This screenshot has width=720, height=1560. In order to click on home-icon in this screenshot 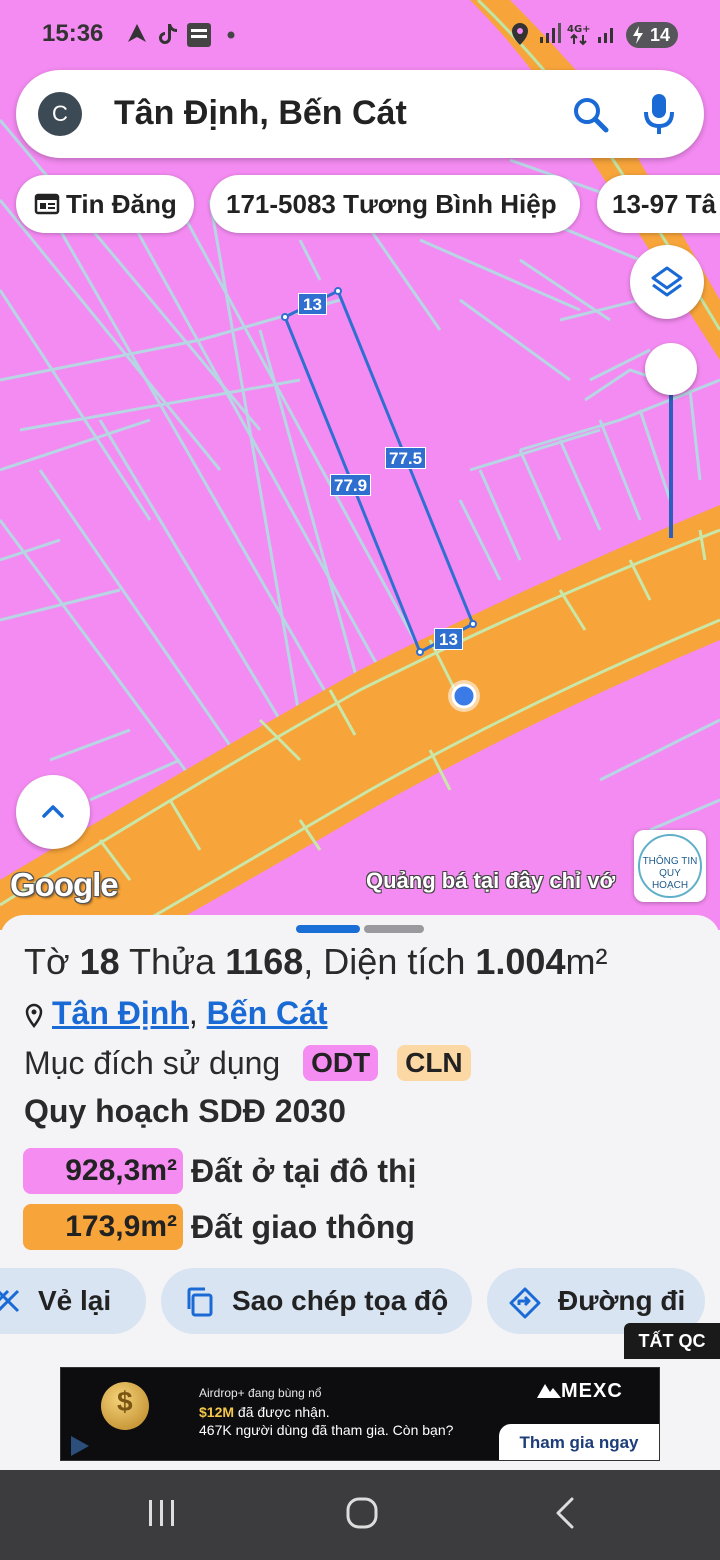, I will do `click(362, 1513)`.